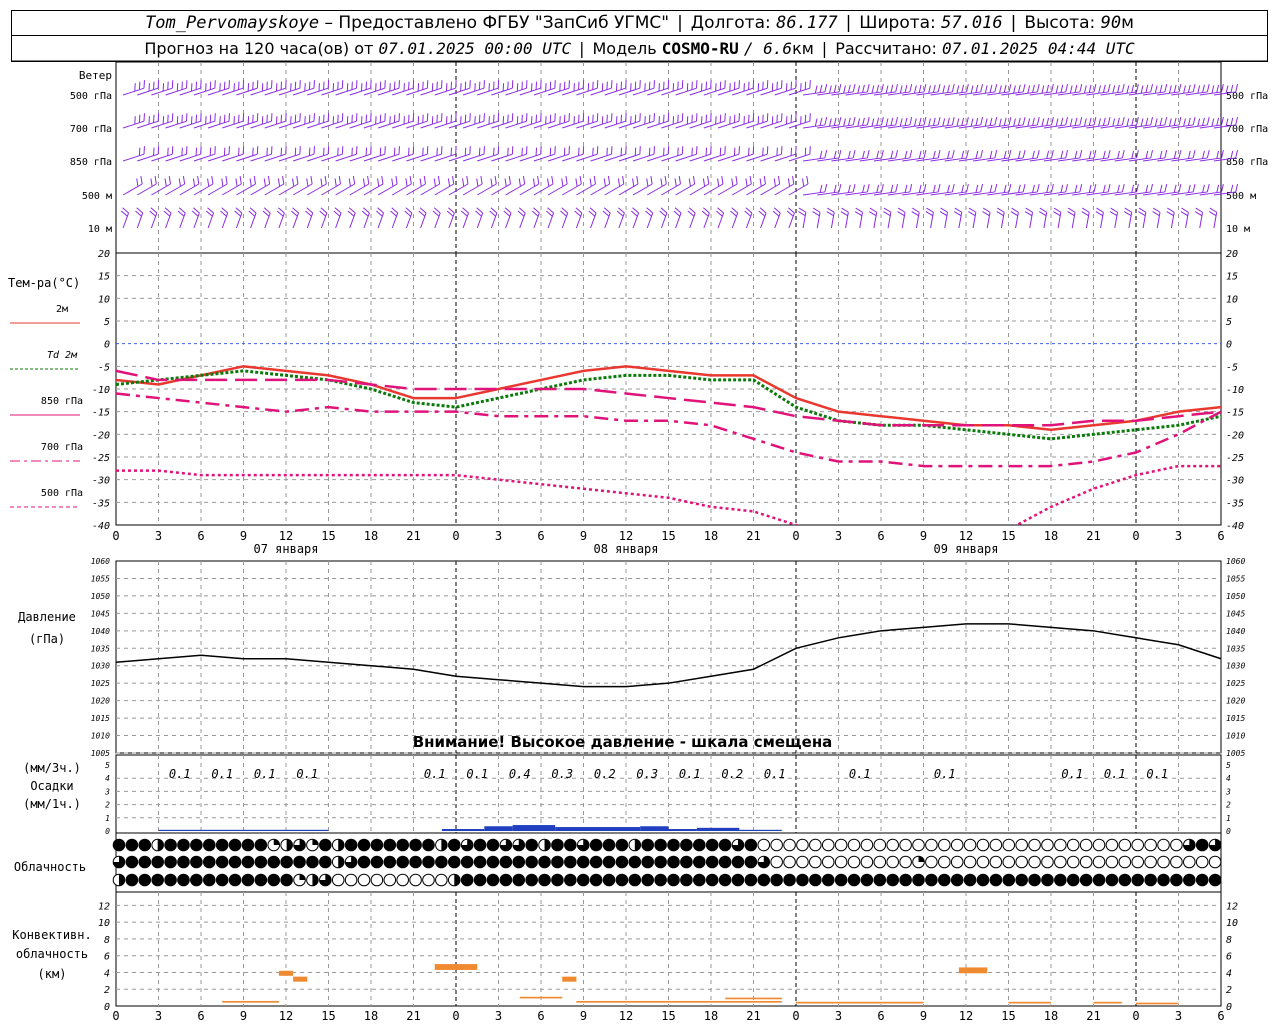  I want to click on precip-3h-value: 0.3, so click(647, 774).